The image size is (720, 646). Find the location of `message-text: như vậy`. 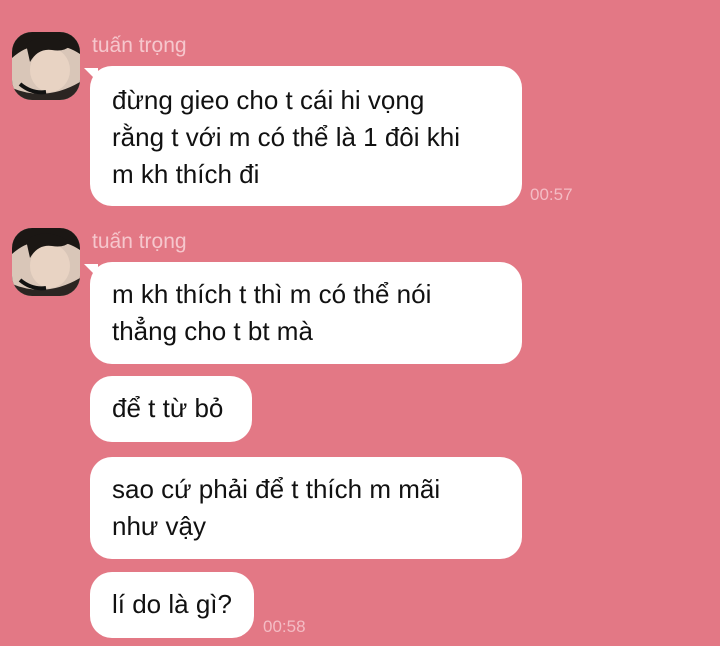

message-text: như vậy is located at coordinates (159, 526).